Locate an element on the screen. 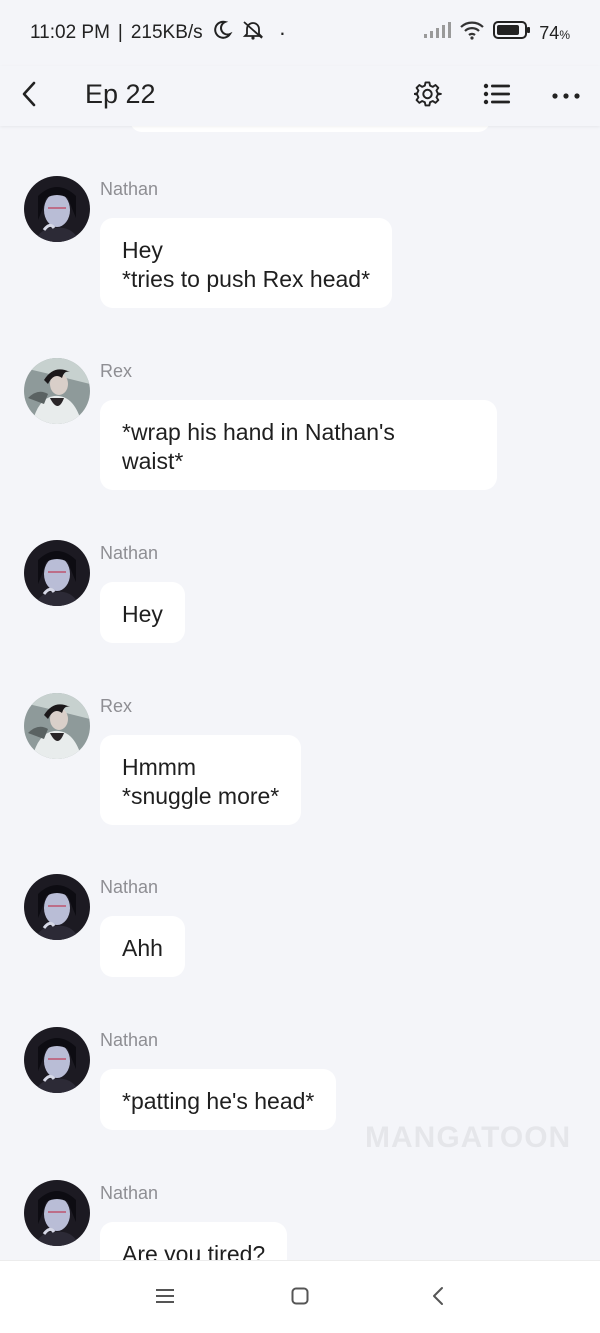  menu-icon is located at coordinates (165, 1298).